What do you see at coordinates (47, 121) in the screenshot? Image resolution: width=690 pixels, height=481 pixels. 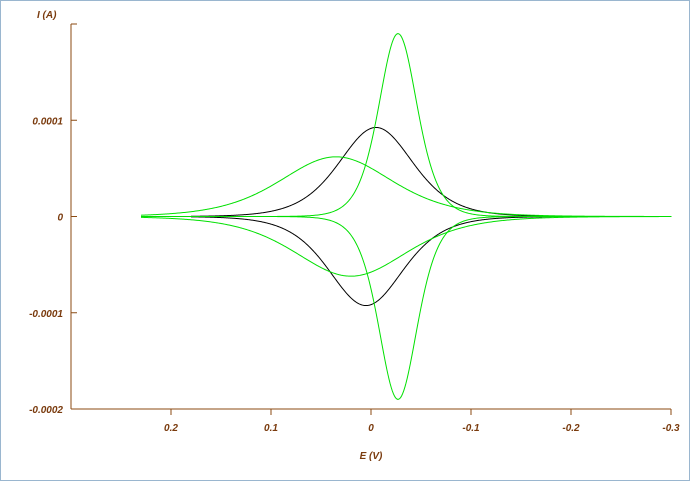 I see `y-tick-label: 0.0001` at bounding box center [47, 121].